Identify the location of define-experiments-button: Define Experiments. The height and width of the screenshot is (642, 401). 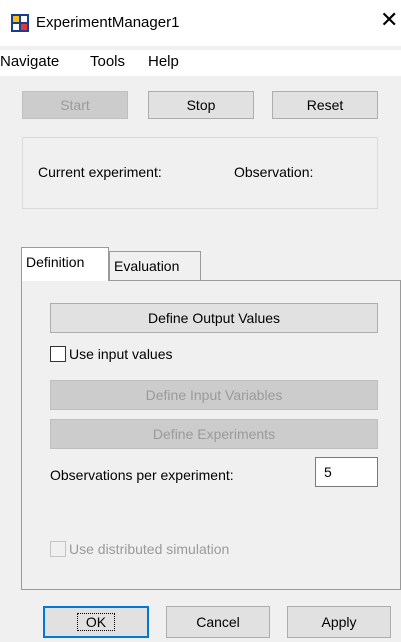
(214, 434).